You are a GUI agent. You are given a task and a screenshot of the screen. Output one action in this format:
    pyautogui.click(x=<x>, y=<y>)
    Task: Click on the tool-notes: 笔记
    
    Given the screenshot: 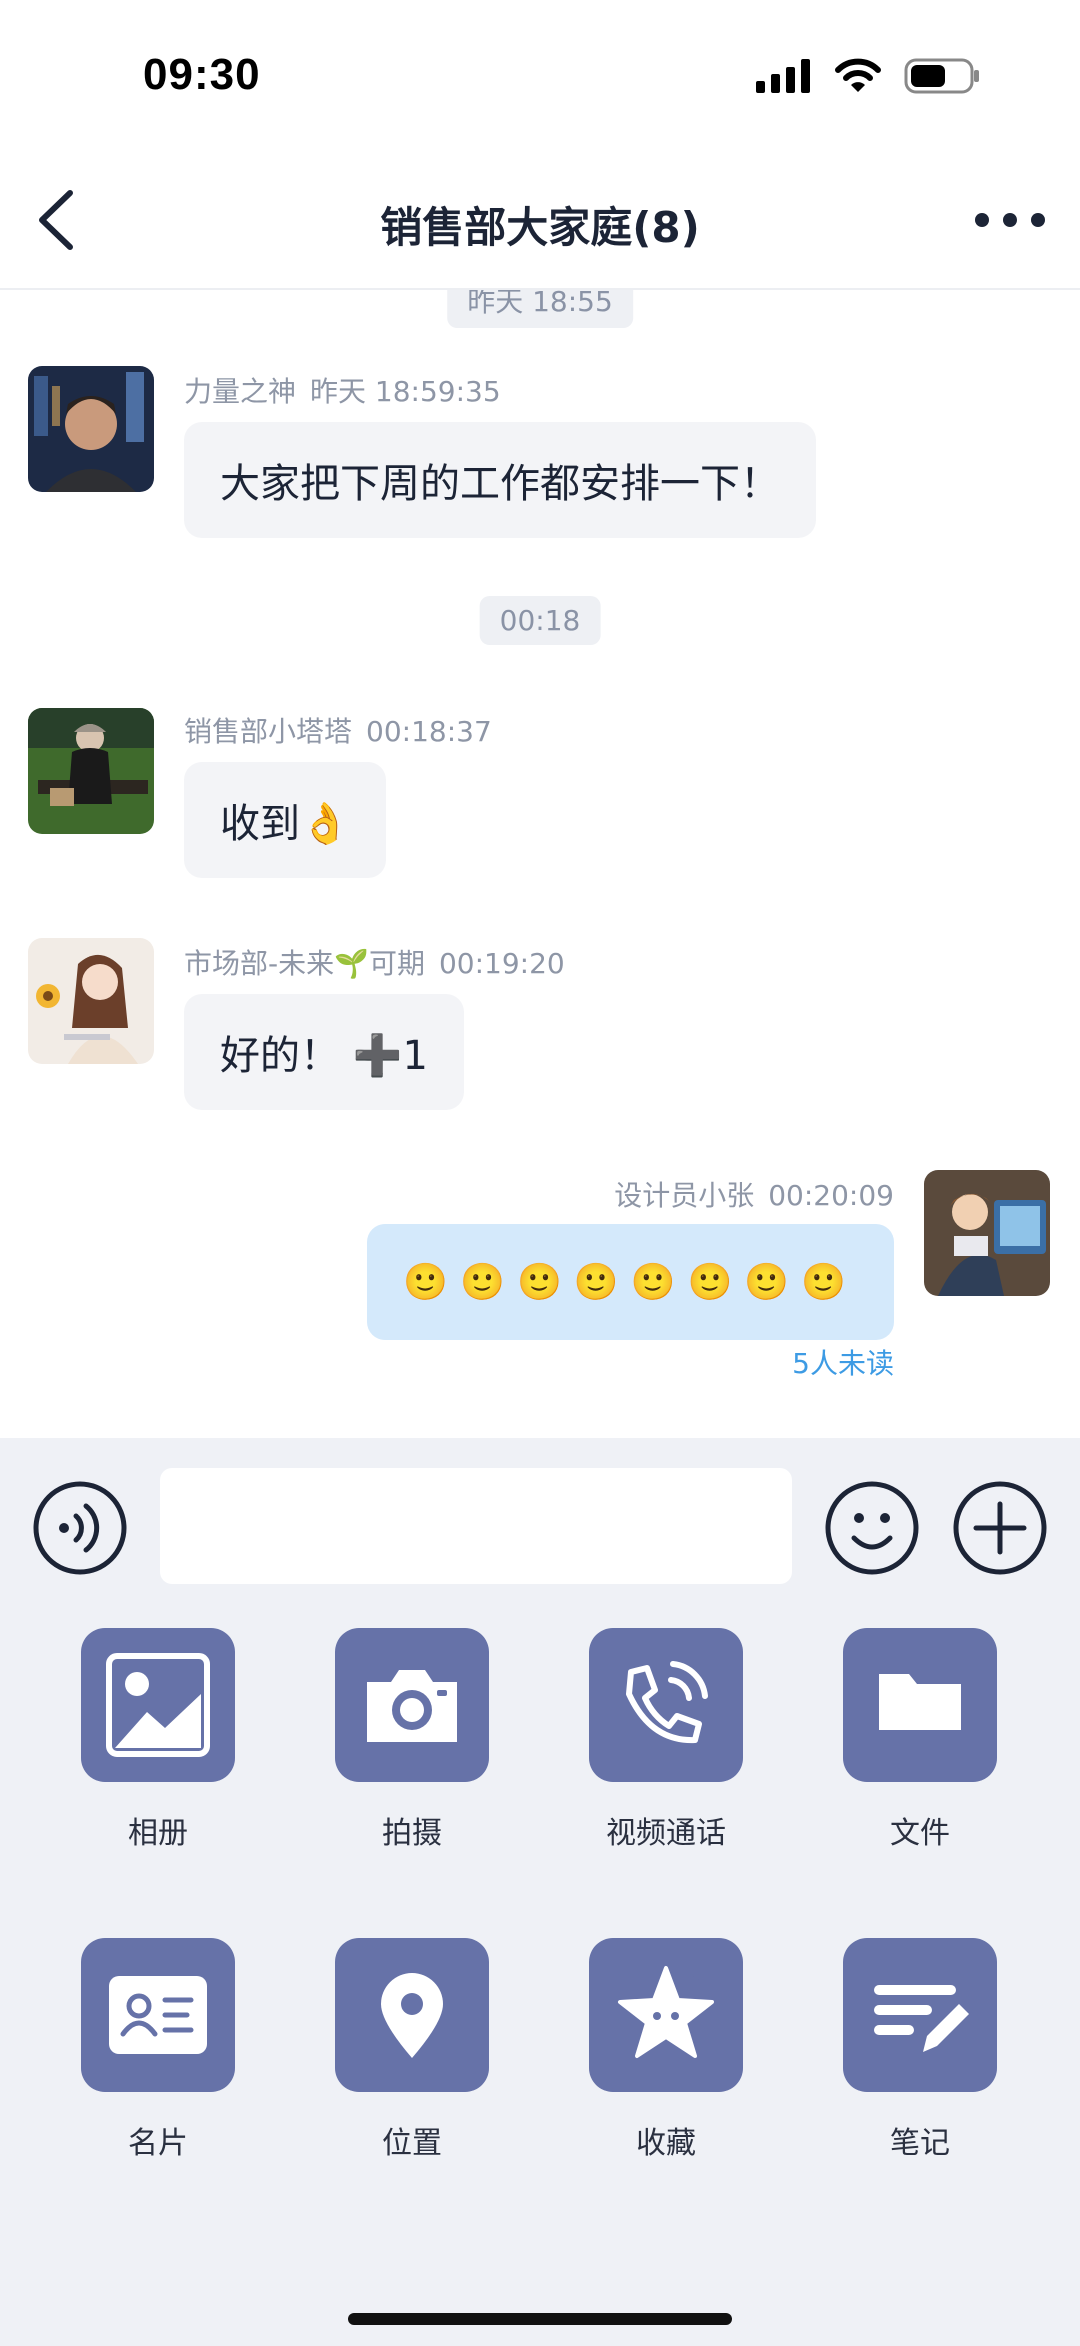 What is the action you would take?
    pyautogui.click(x=920, y=2050)
    